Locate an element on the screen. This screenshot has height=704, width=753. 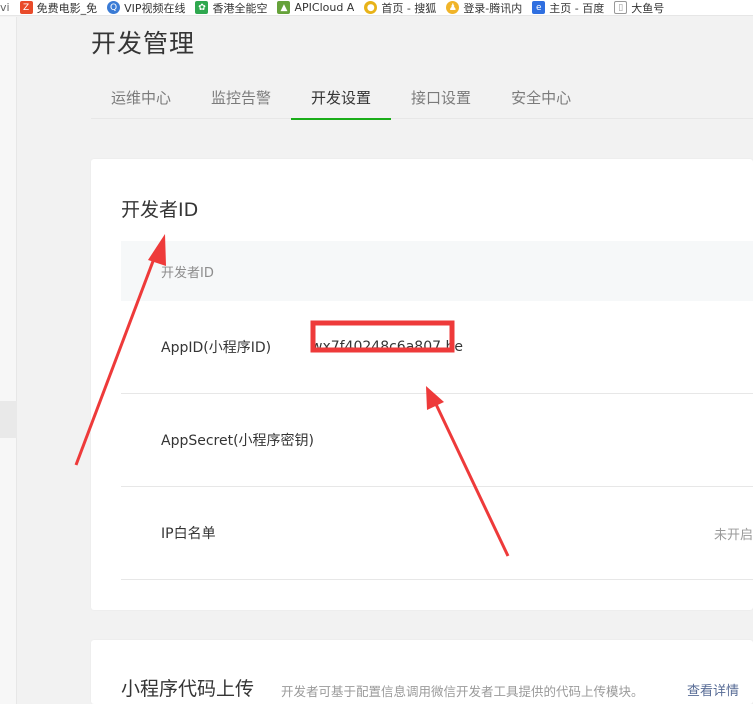
penguin-icon: ♟ is located at coordinates (453, 7).